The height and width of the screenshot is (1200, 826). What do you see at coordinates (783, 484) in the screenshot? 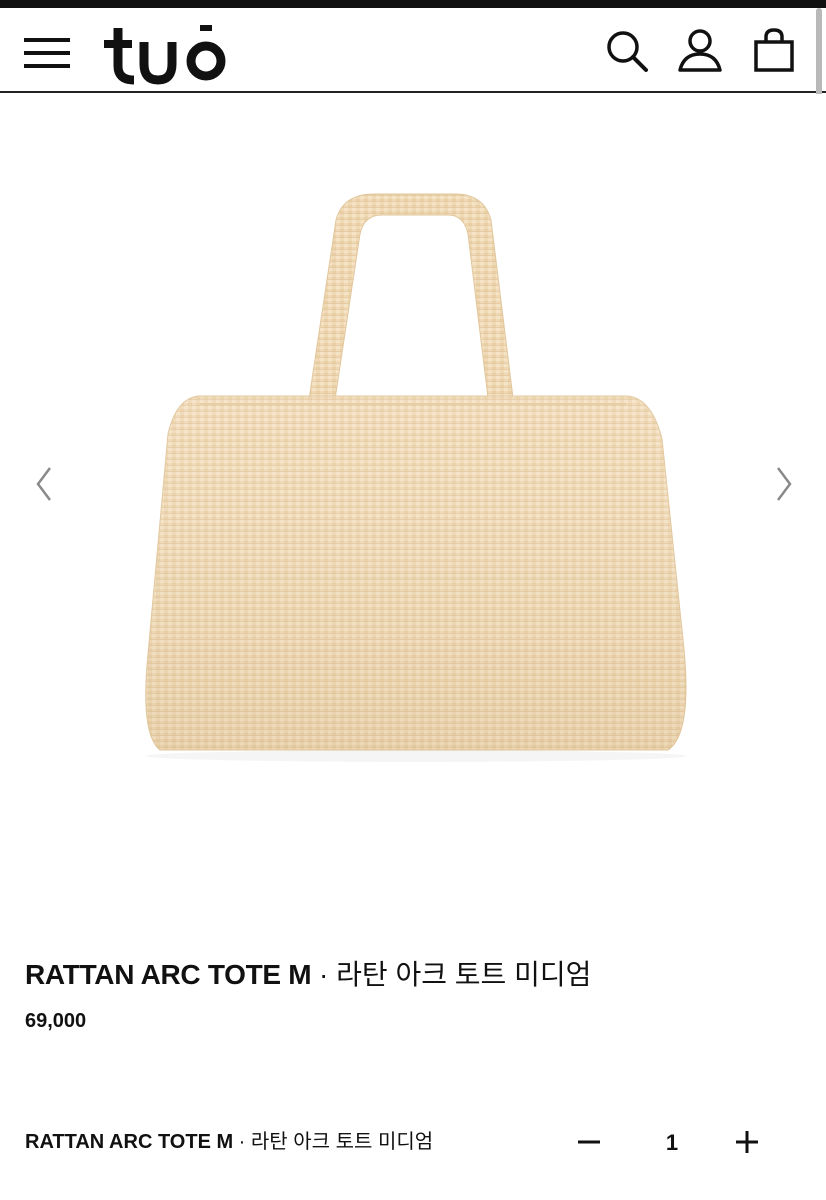
I see `chevron-right-icon` at bounding box center [783, 484].